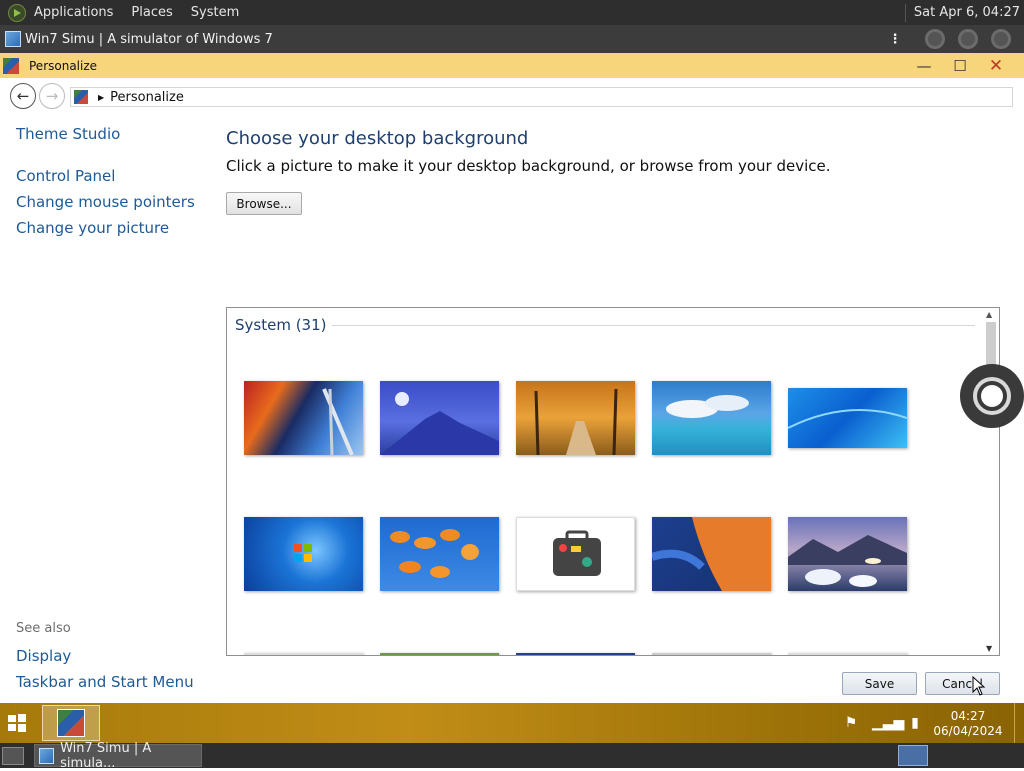  I want to click on personalize-app-icon, so click(71, 723).